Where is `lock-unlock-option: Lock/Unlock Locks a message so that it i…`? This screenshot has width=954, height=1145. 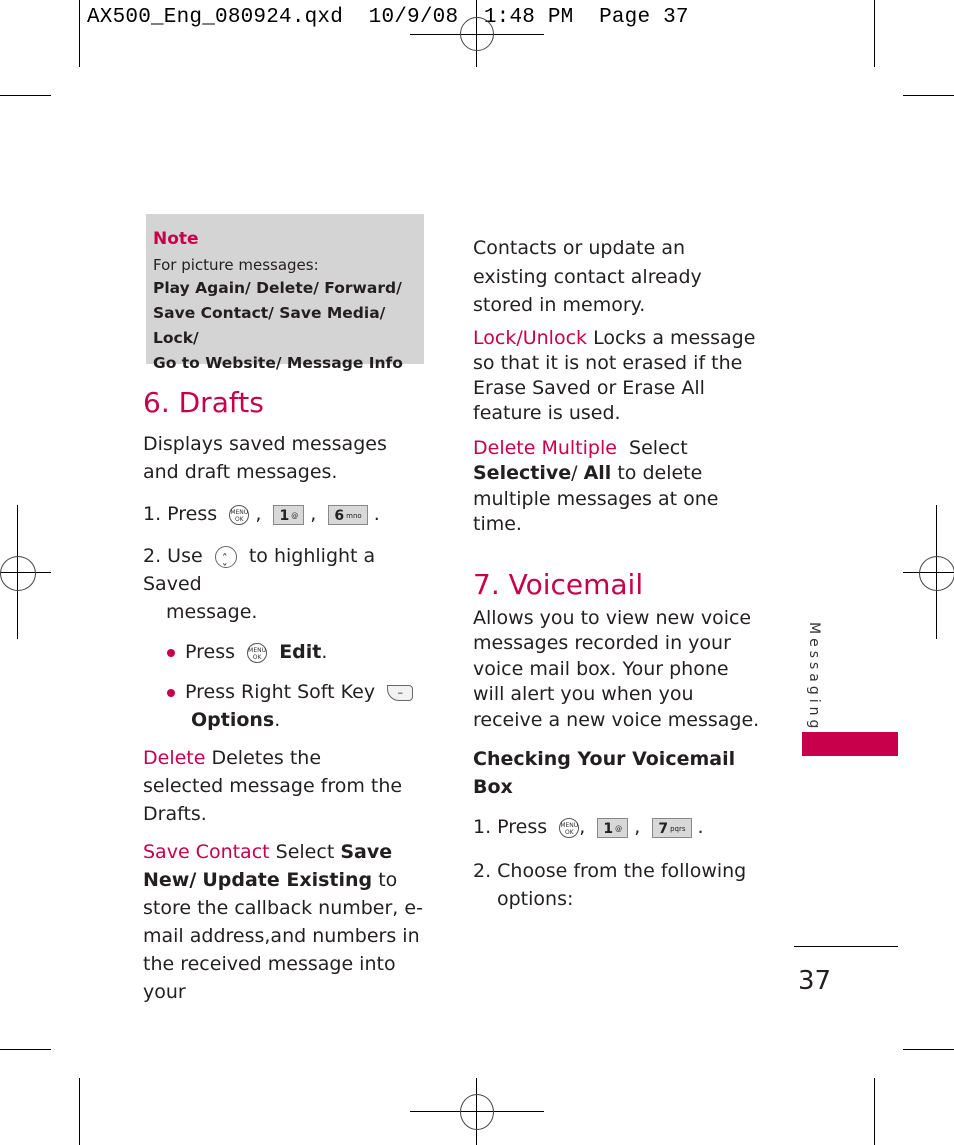
lock-unlock-option: Lock/Unlock Locks a message so that it i… is located at coordinates (614, 375).